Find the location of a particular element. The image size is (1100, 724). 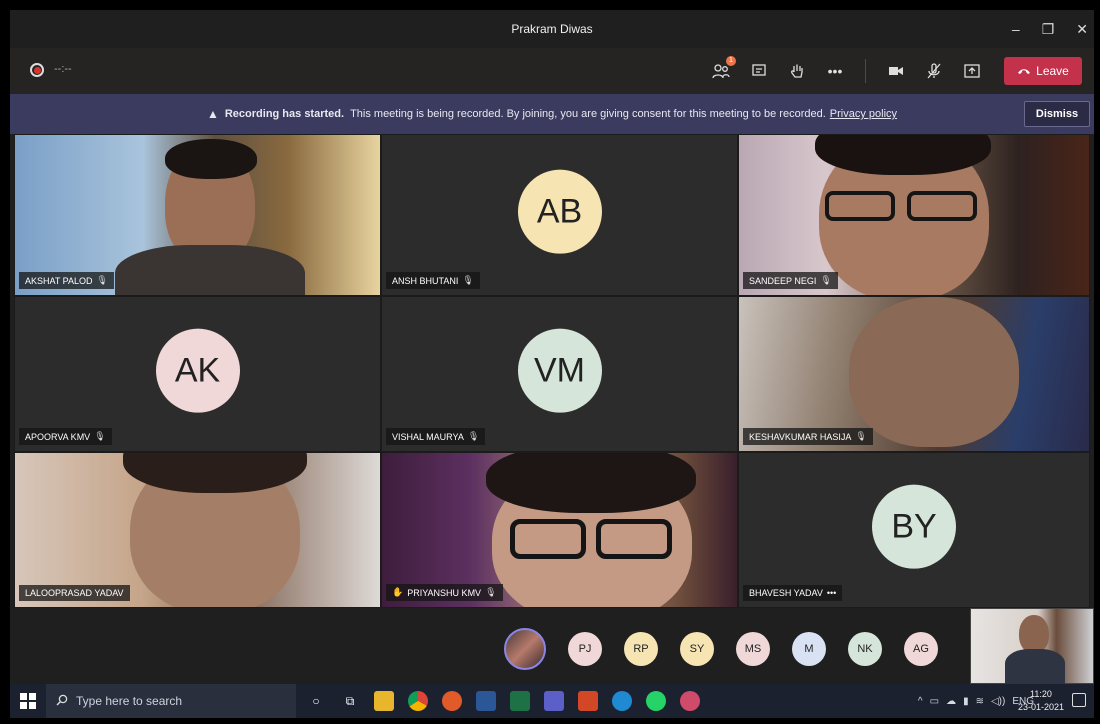

name-tag: LALOOPRASAD YADAV is located at coordinates (74, 593).